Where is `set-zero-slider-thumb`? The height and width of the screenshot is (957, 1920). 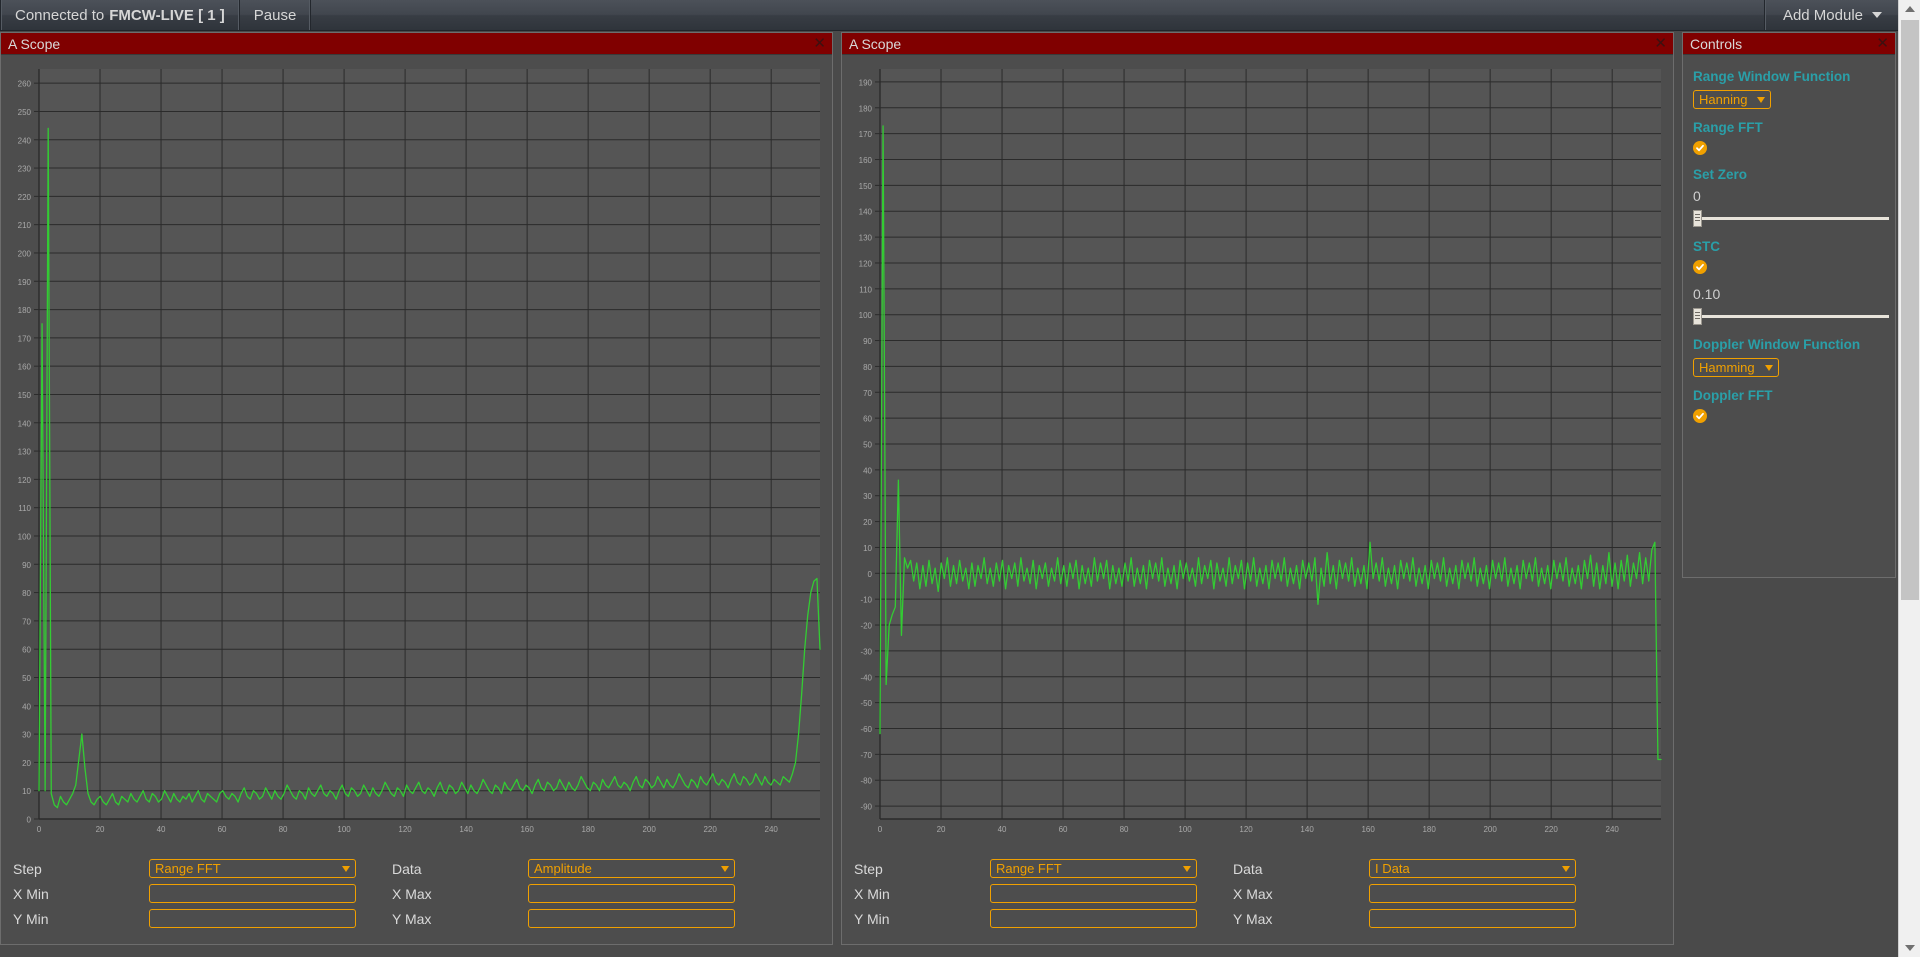
set-zero-slider-thumb is located at coordinates (1697, 218).